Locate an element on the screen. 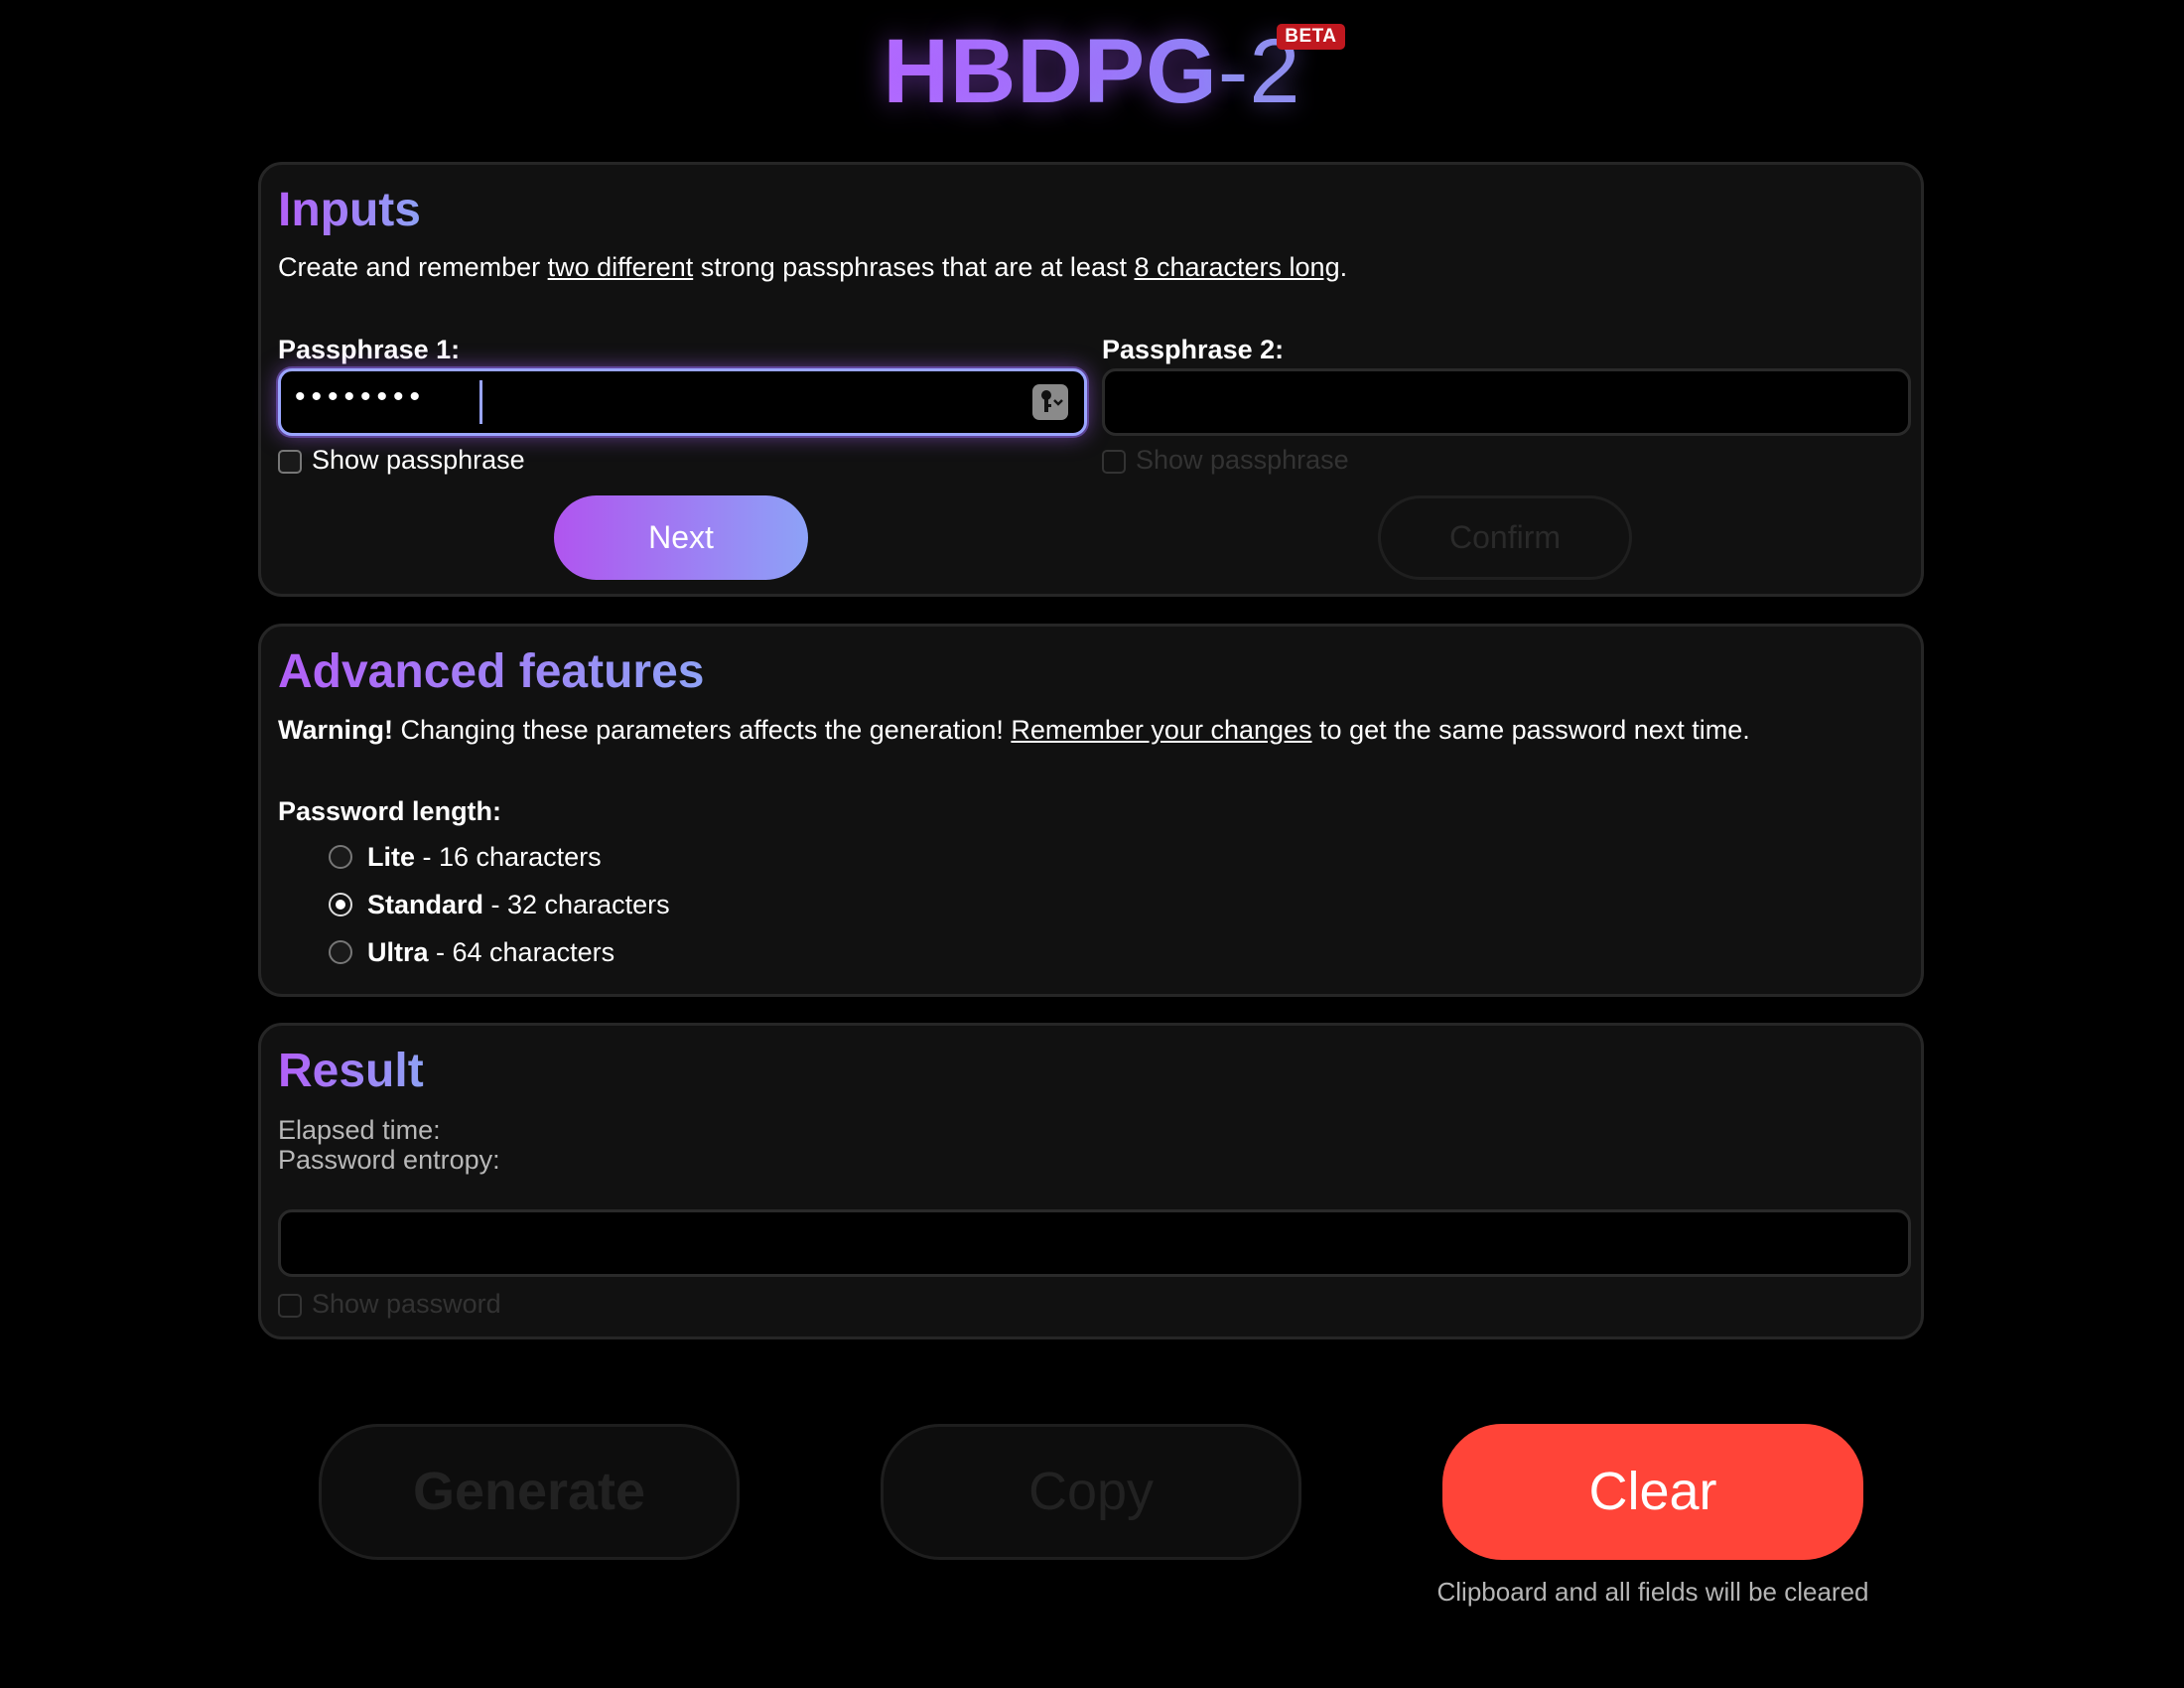 The height and width of the screenshot is (1688, 2184). lite-label: Lite - 16 characters is located at coordinates (484, 857).